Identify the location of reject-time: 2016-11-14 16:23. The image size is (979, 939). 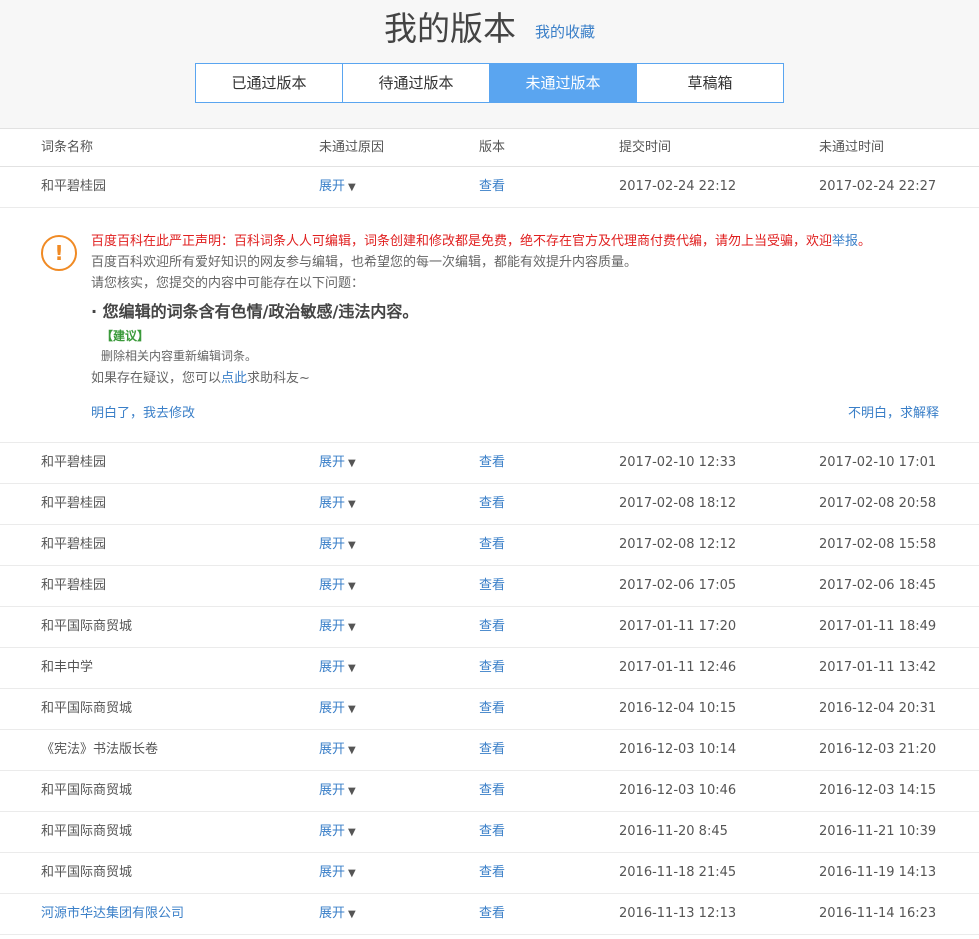
(878, 913).